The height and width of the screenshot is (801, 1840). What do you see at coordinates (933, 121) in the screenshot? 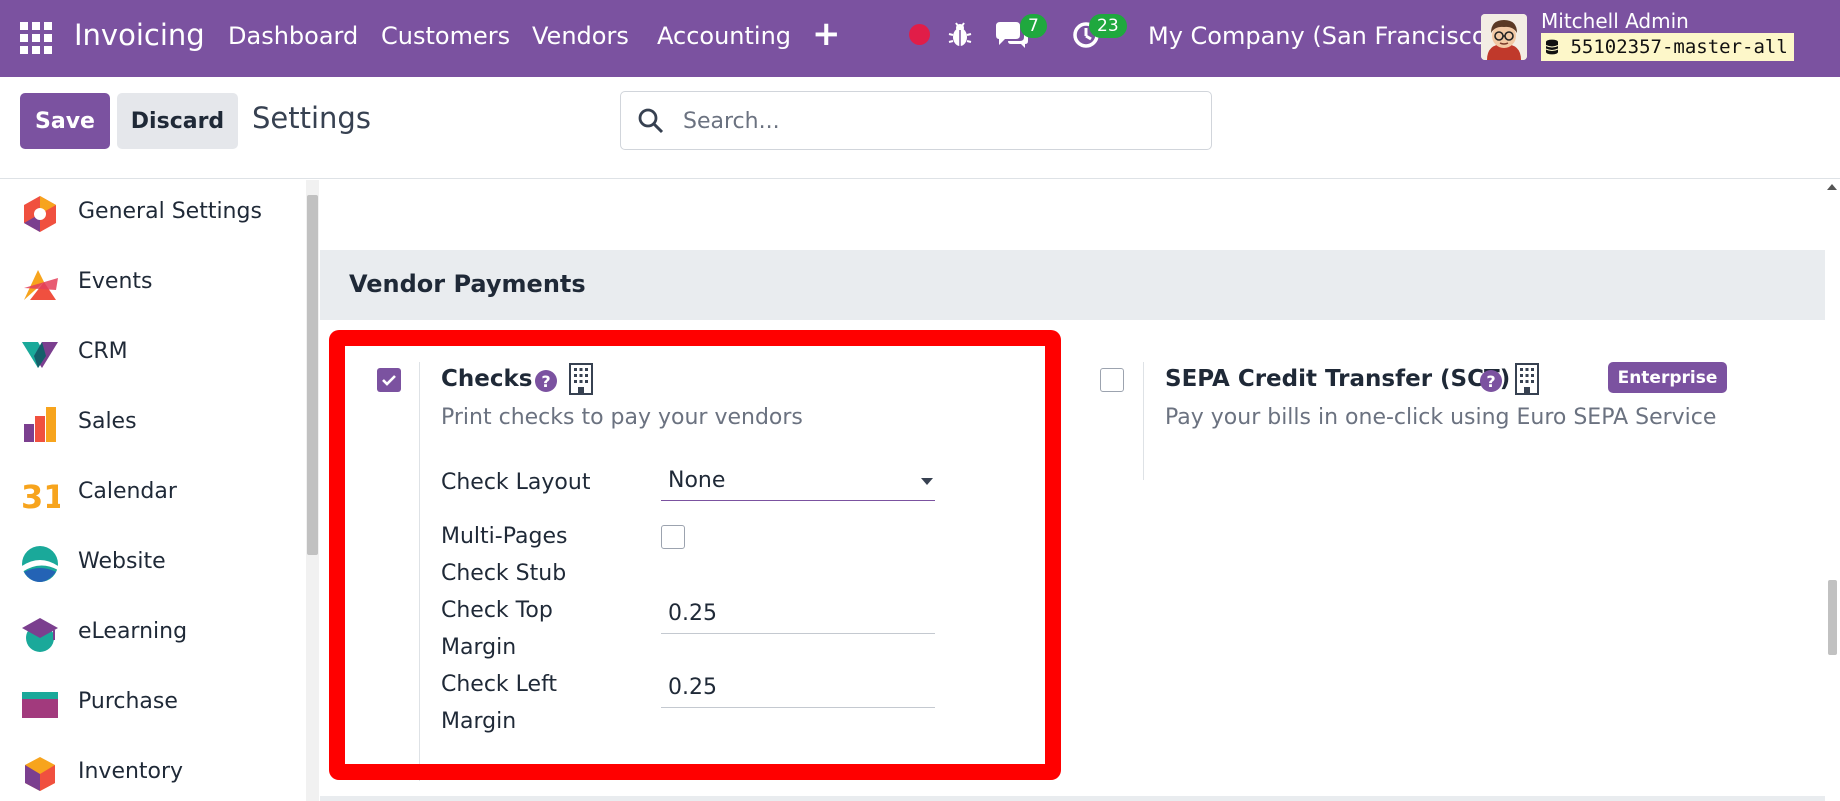
I see `search-input` at bounding box center [933, 121].